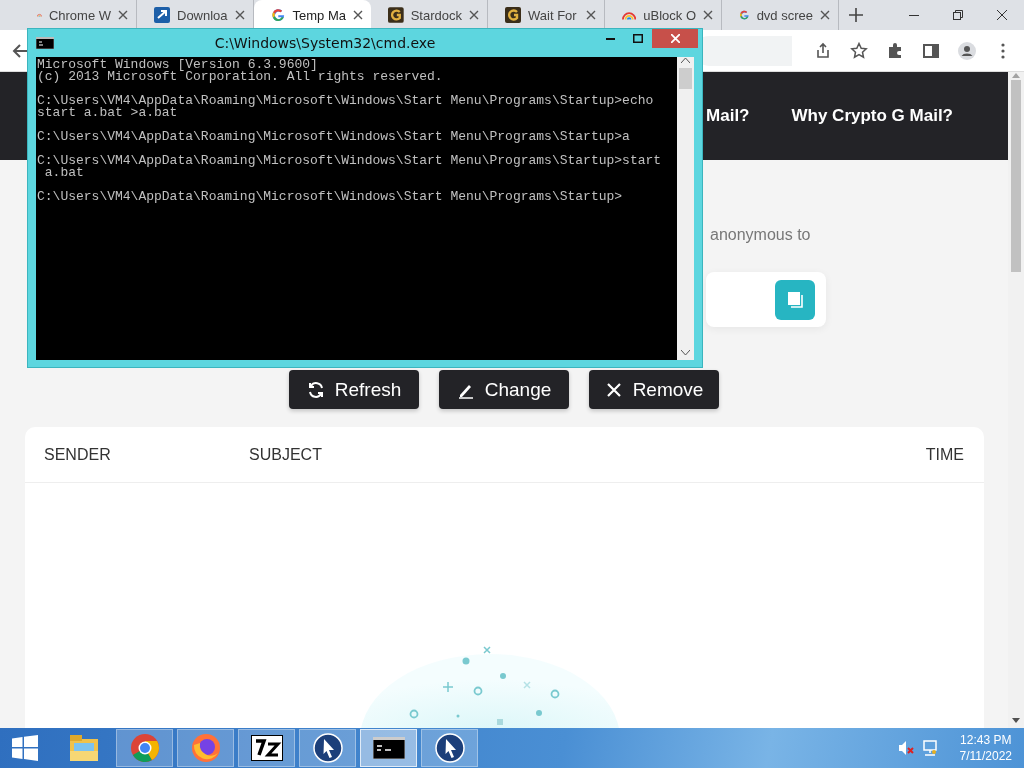  What do you see at coordinates (144, 748) in the screenshot?
I see `chrome-icon` at bounding box center [144, 748].